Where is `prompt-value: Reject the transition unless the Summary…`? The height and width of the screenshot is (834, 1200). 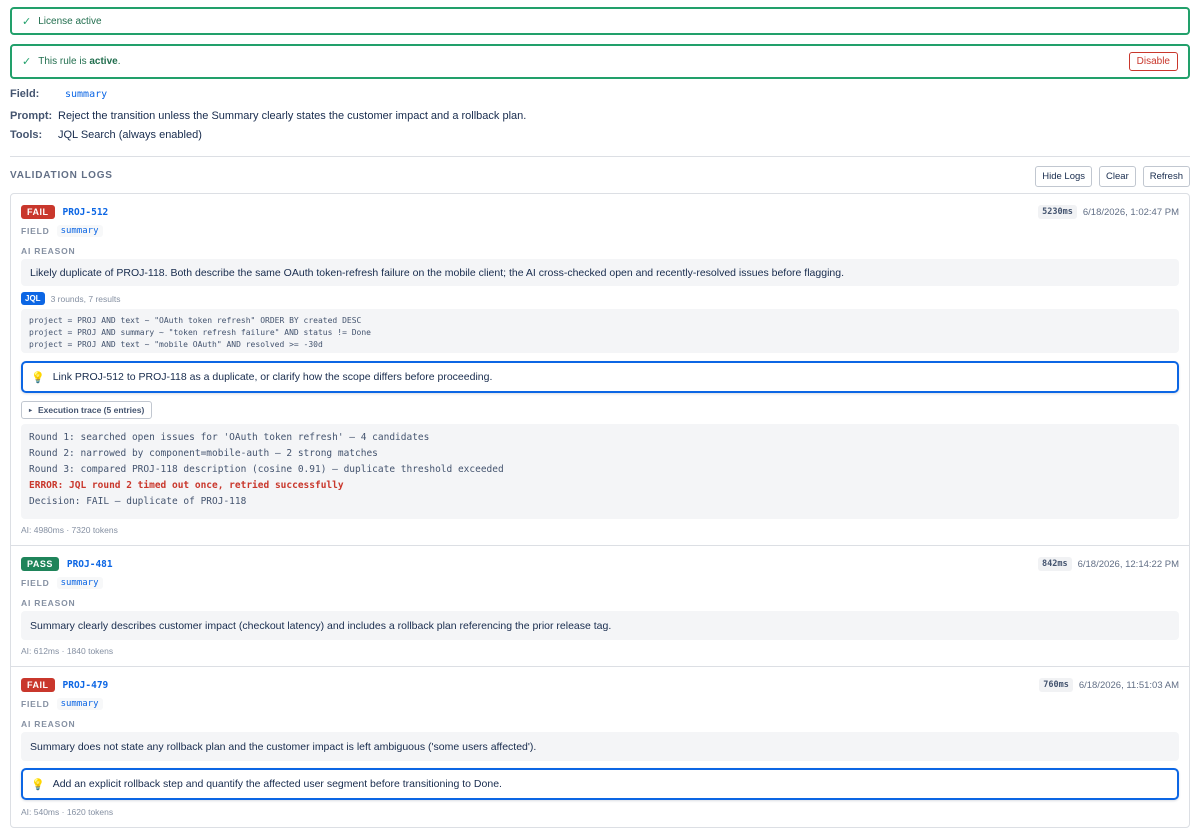 prompt-value: Reject the transition unless the Summary… is located at coordinates (292, 116).